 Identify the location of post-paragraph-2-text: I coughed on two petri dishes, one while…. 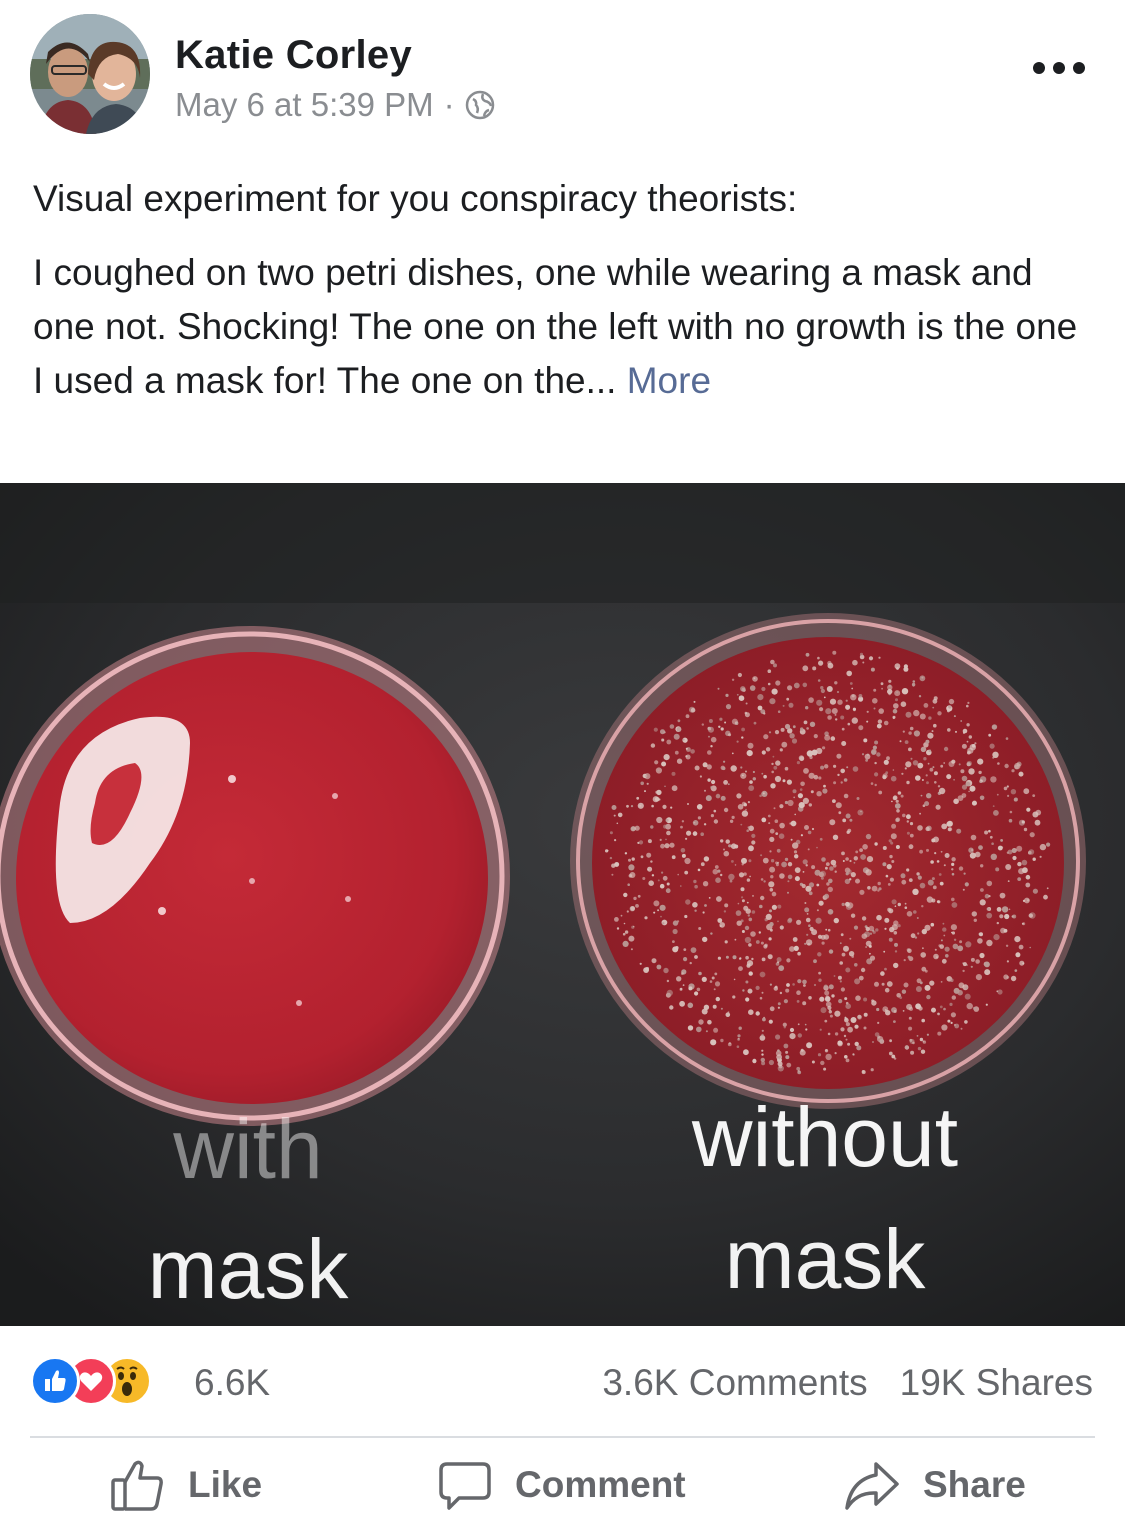
(555, 326).